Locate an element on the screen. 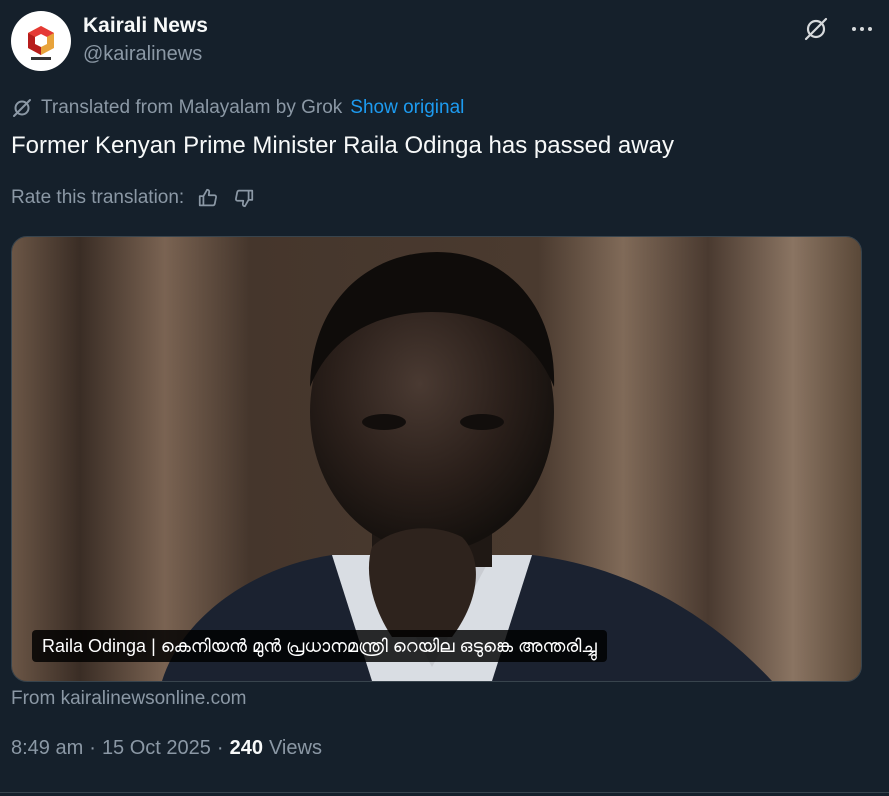  avatar is located at coordinates (41, 41).